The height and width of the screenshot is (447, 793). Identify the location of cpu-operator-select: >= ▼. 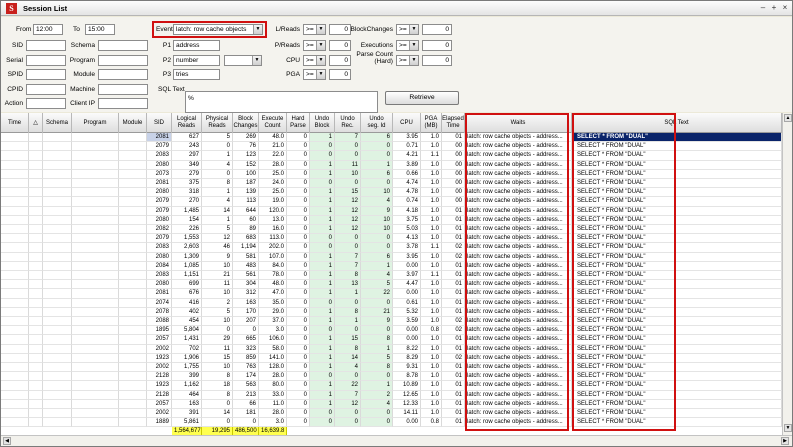
(314, 60).